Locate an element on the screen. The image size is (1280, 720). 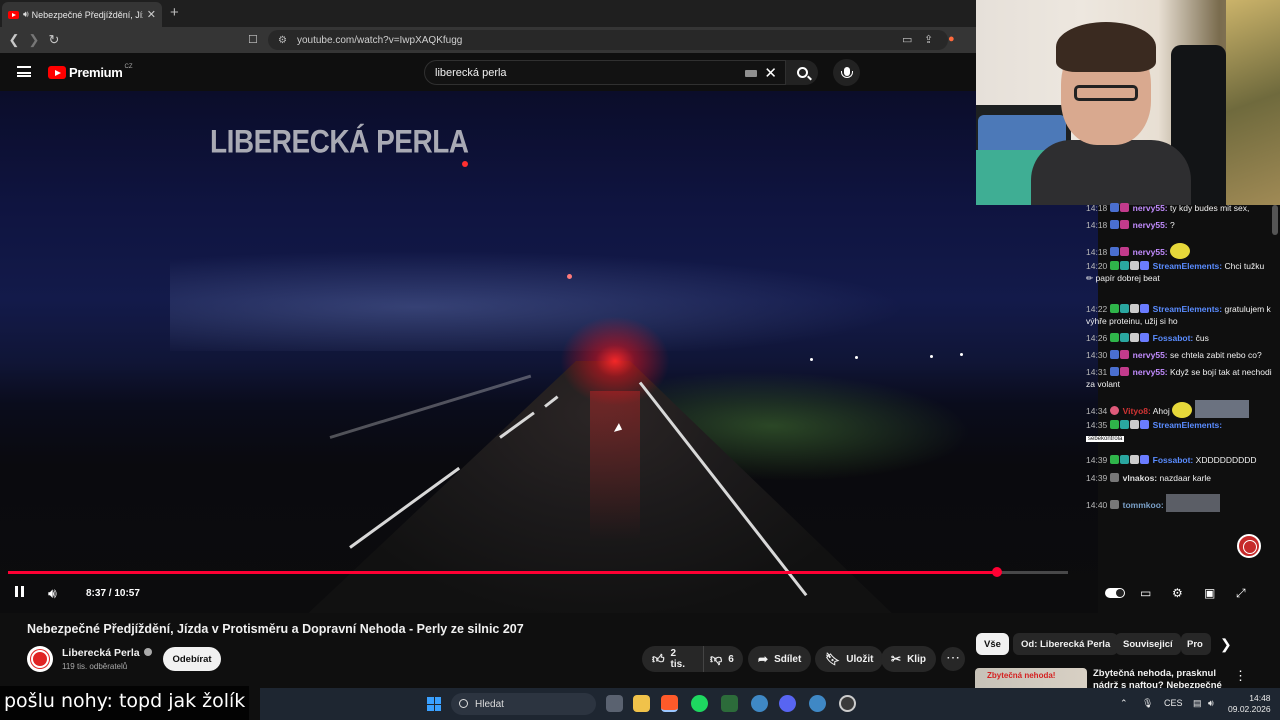
discord-icon is located at coordinates (787, 703).